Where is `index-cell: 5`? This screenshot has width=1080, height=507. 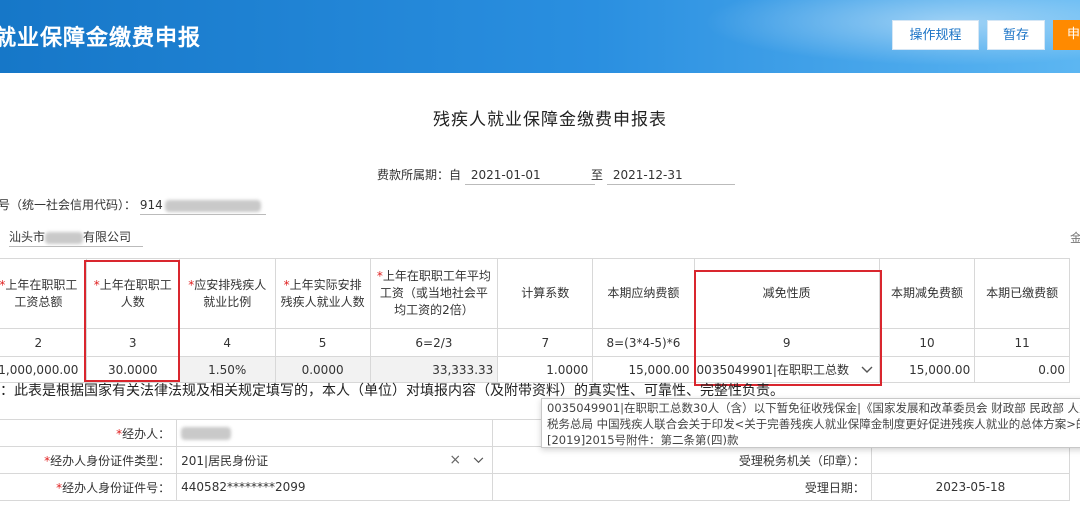
index-cell: 5 is located at coordinates (322, 342).